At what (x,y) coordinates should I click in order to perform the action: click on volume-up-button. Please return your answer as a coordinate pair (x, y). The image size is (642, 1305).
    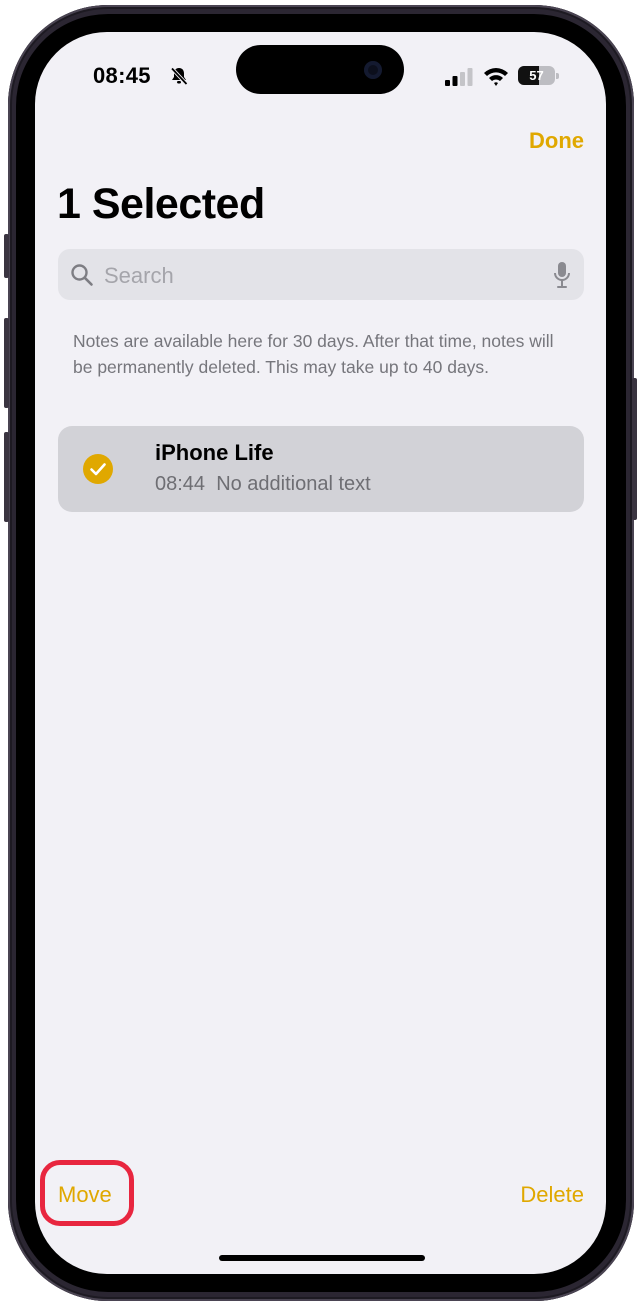
    Looking at the image, I should click on (6, 363).